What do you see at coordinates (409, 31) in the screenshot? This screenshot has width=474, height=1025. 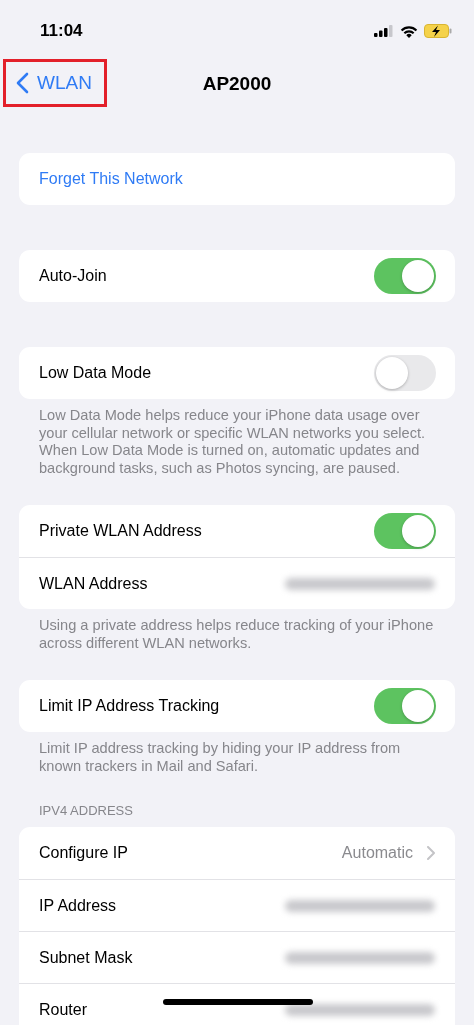 I see `wifi-icon` at bounding box center [409, 31].